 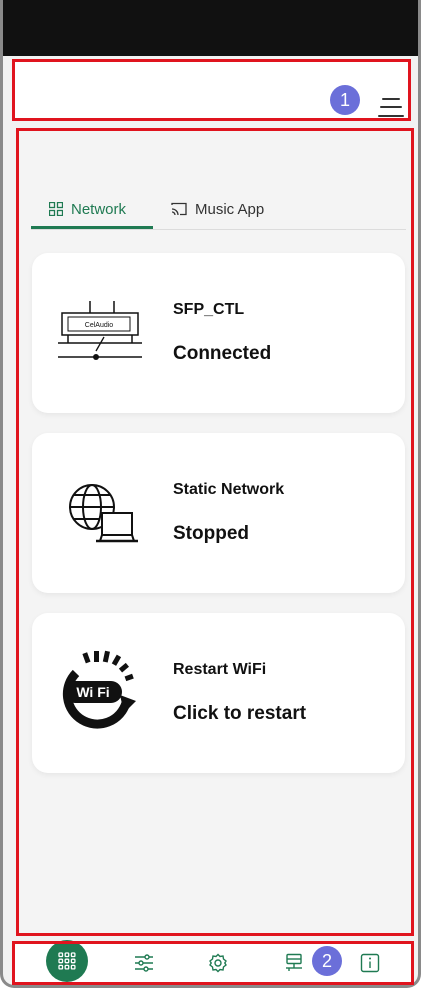 I want to click on annotation-badge-1: 1, so click(x=345, y=100).